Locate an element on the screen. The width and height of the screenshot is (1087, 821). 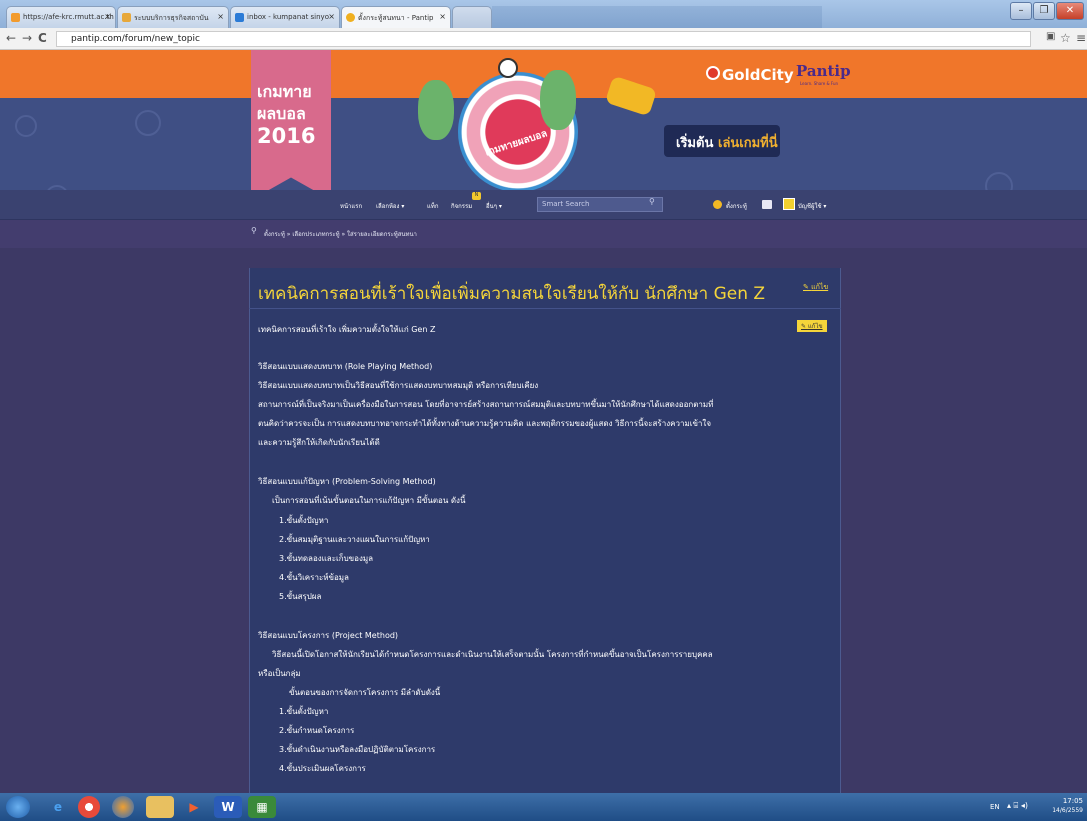
goldcity-logo-icon is located at coordinates (713, 73).